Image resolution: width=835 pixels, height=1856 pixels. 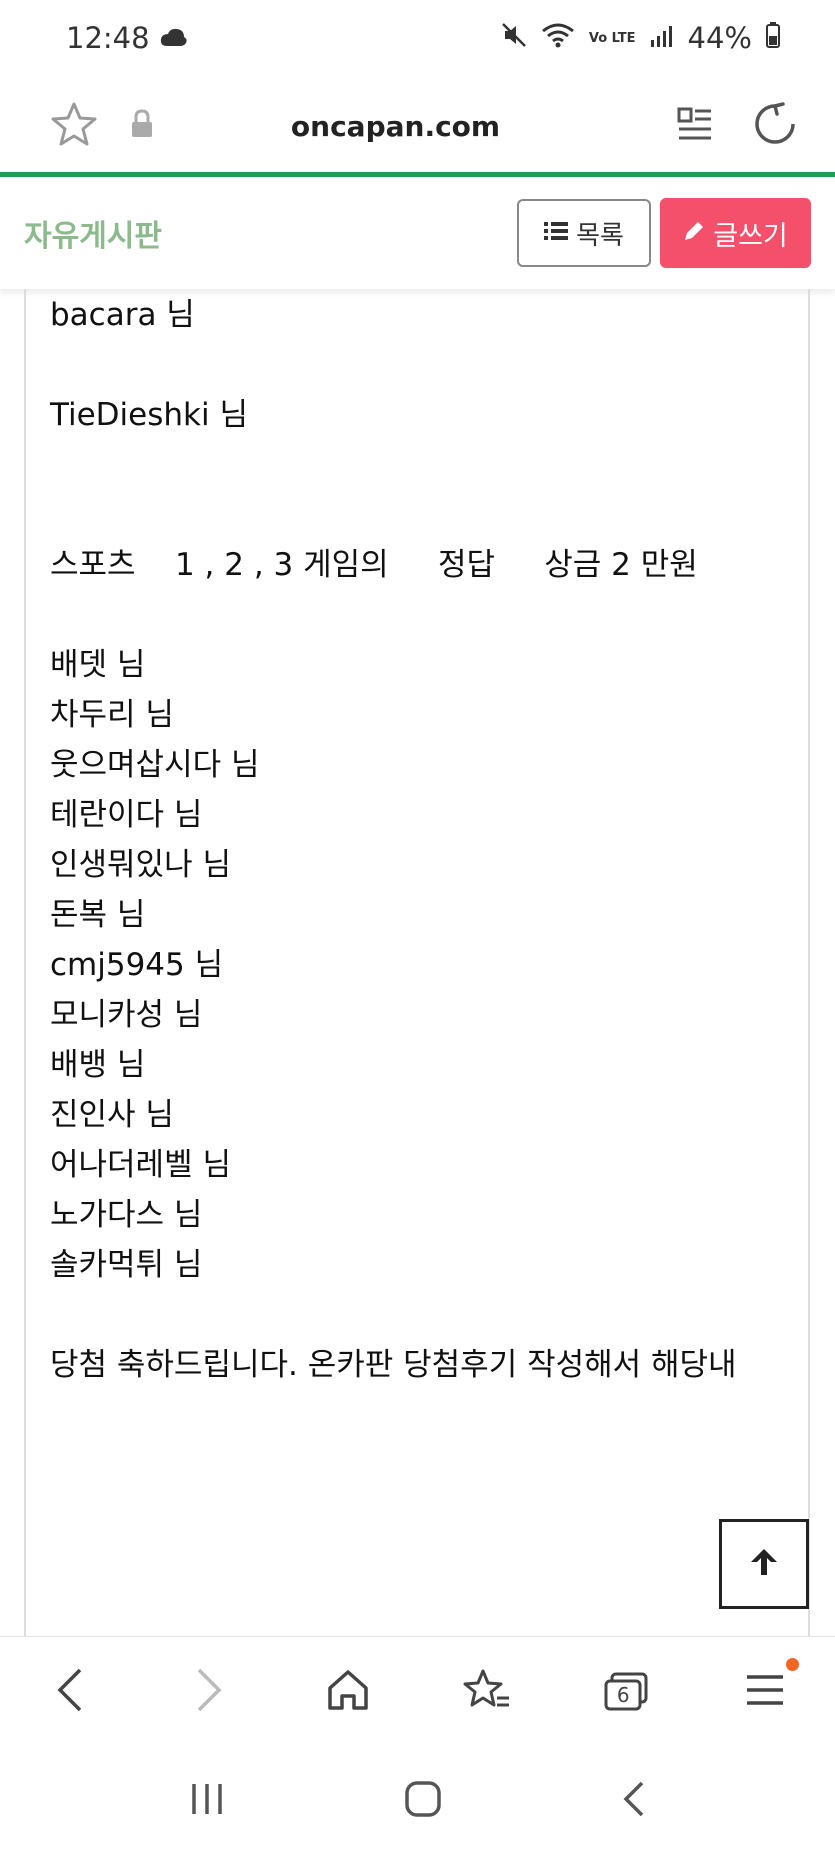 I want to click on list-icon, so click(x=556, y=233).